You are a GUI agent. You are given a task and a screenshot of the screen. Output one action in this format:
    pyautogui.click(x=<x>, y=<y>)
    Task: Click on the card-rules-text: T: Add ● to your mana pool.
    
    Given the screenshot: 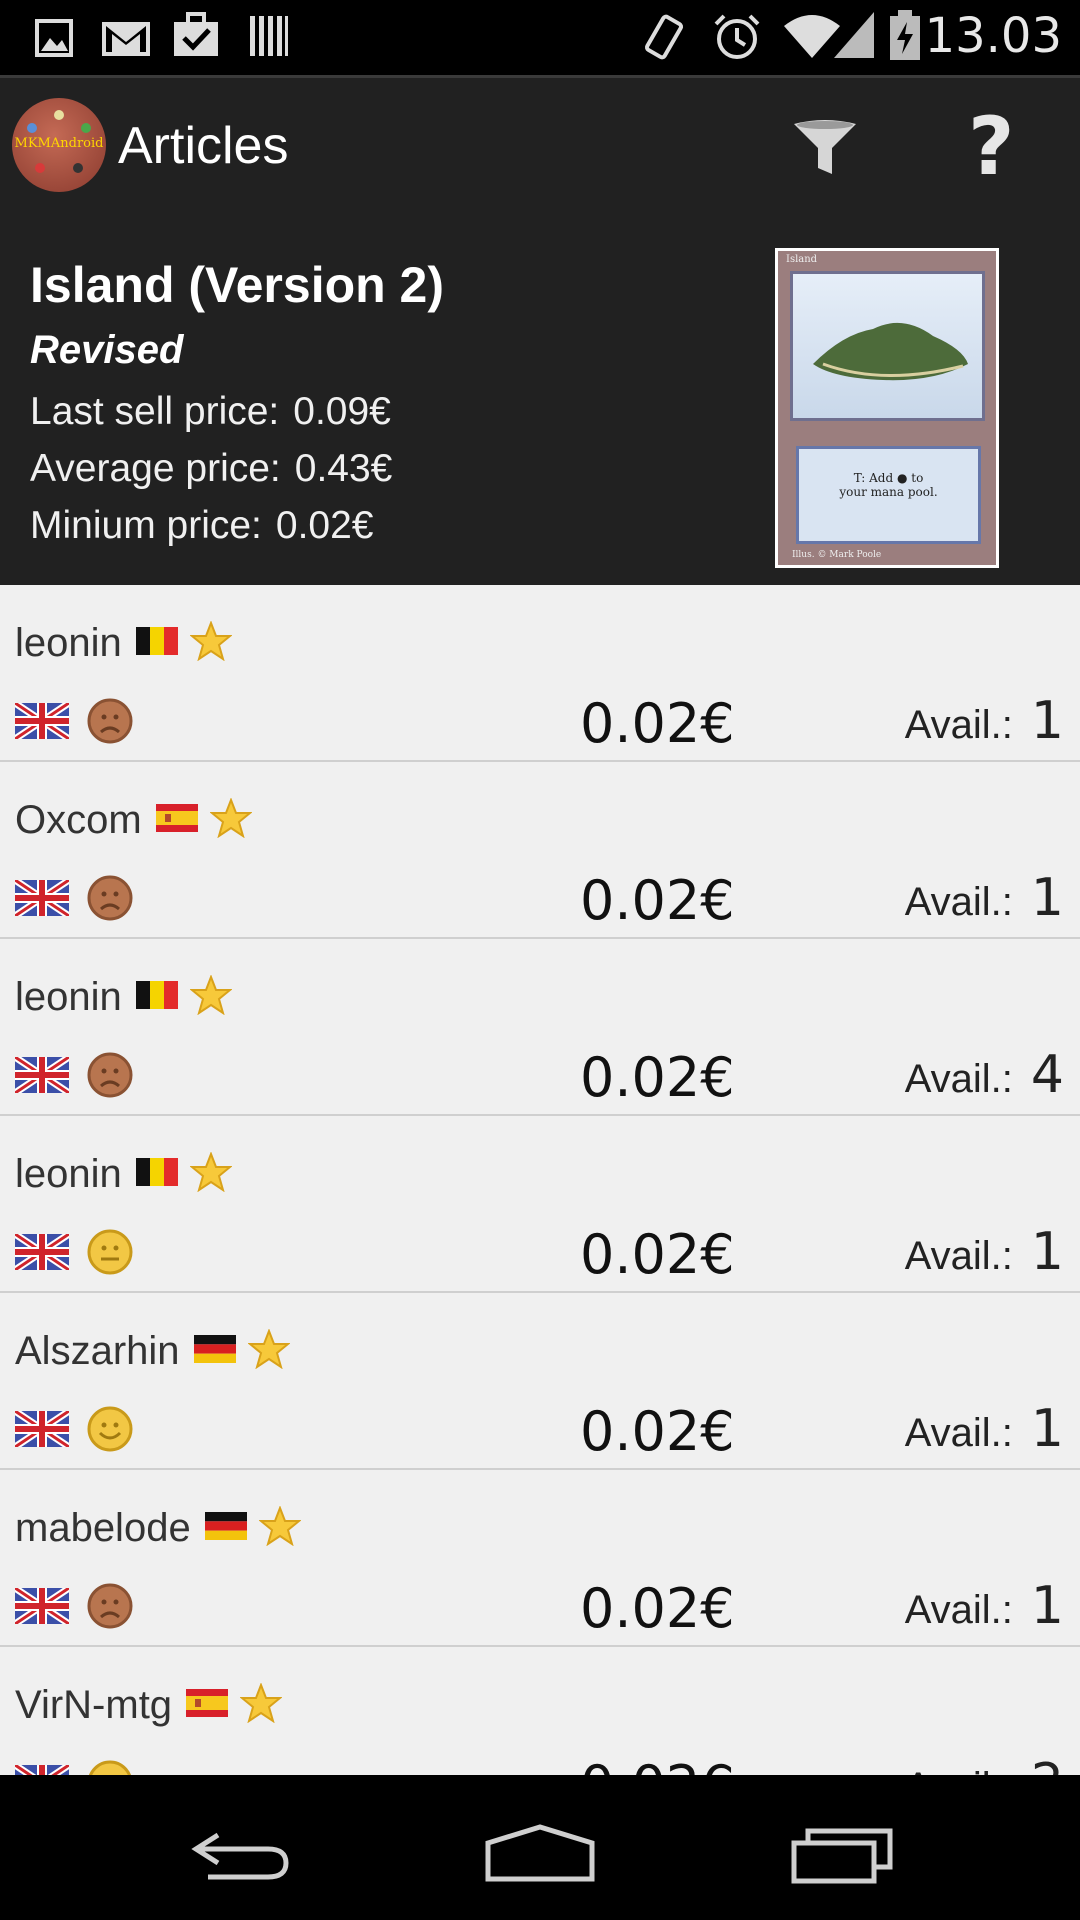 What is the action you would take?
    pyautogui.click(x=888, y=495)
    